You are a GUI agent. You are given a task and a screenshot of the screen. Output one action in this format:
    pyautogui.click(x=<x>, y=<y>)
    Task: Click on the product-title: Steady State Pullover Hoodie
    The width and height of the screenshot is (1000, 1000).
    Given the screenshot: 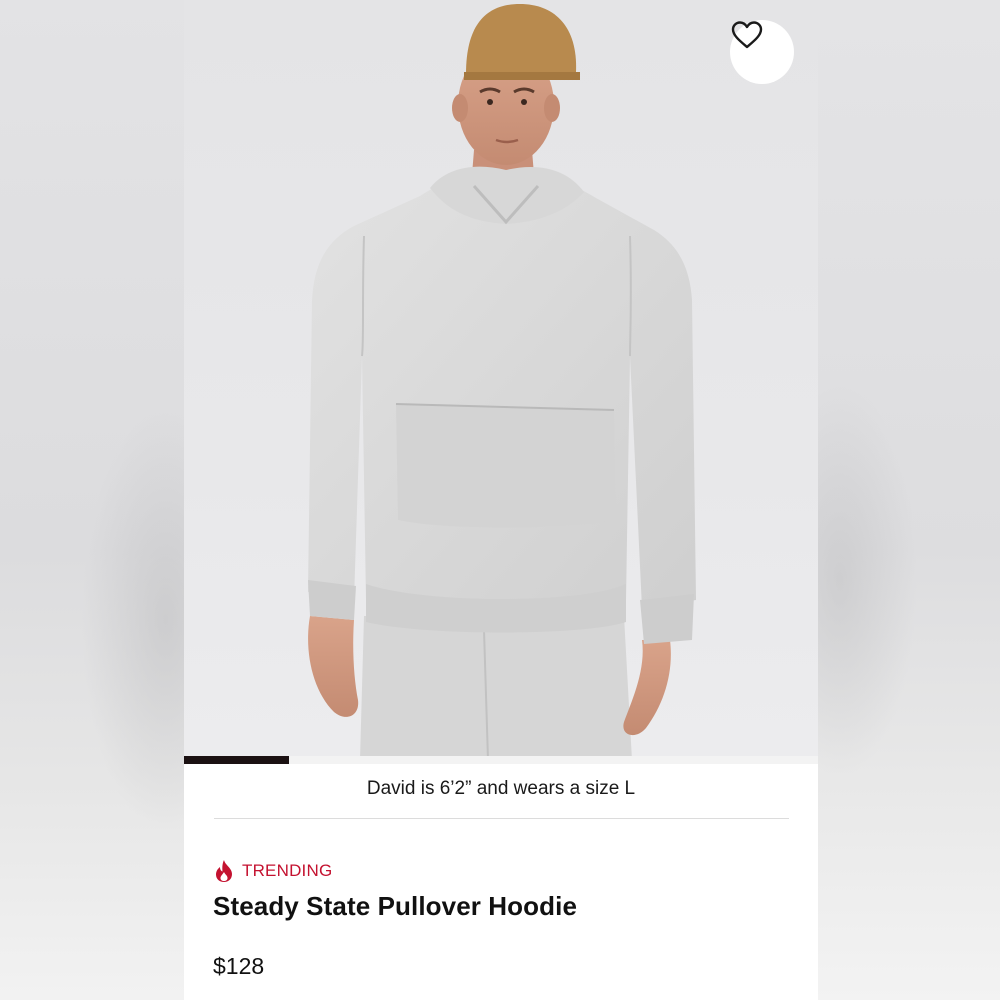 What is the action you would take?
    pyautogui.click(x=395, y=906)
    